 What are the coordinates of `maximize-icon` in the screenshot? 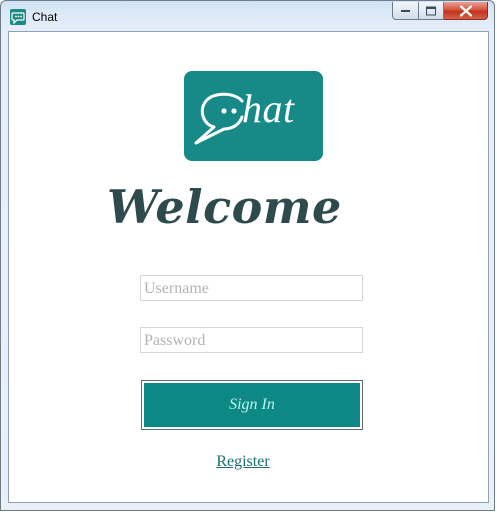 It's located at (431, 10).